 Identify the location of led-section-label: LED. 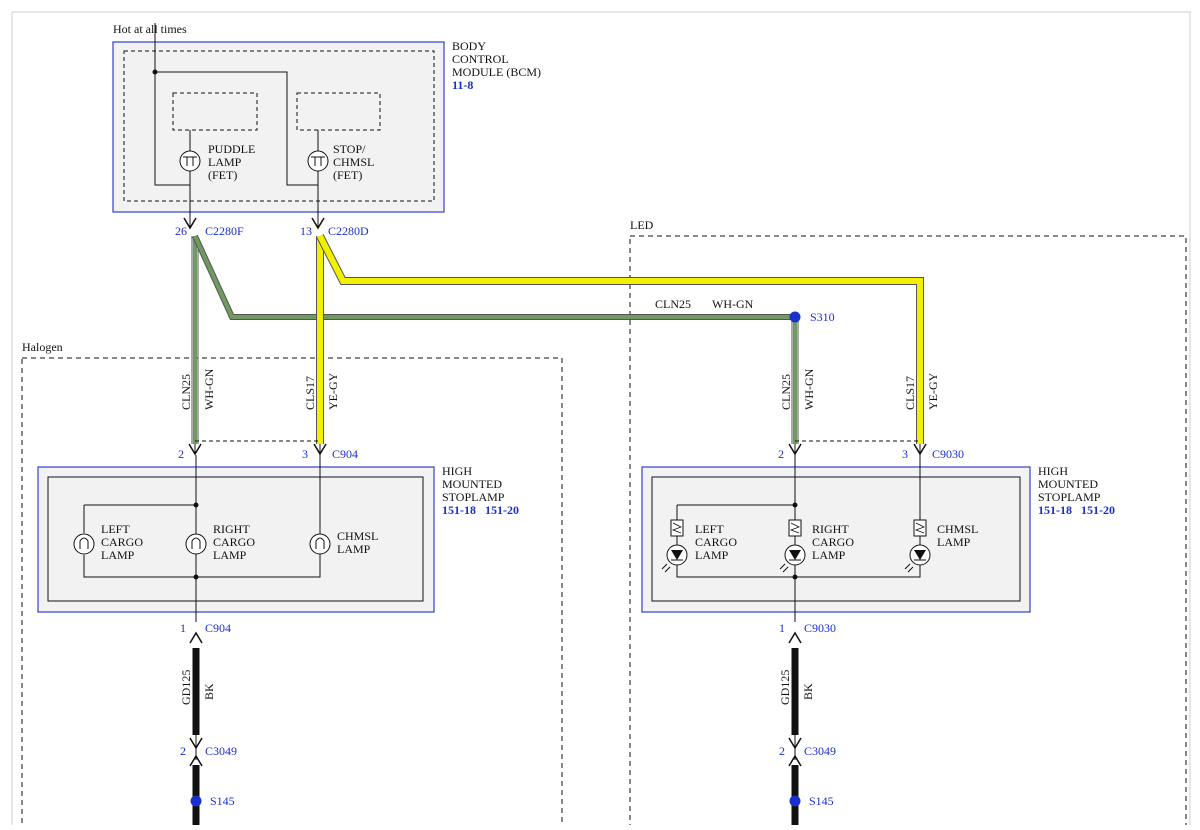
(642, 225).